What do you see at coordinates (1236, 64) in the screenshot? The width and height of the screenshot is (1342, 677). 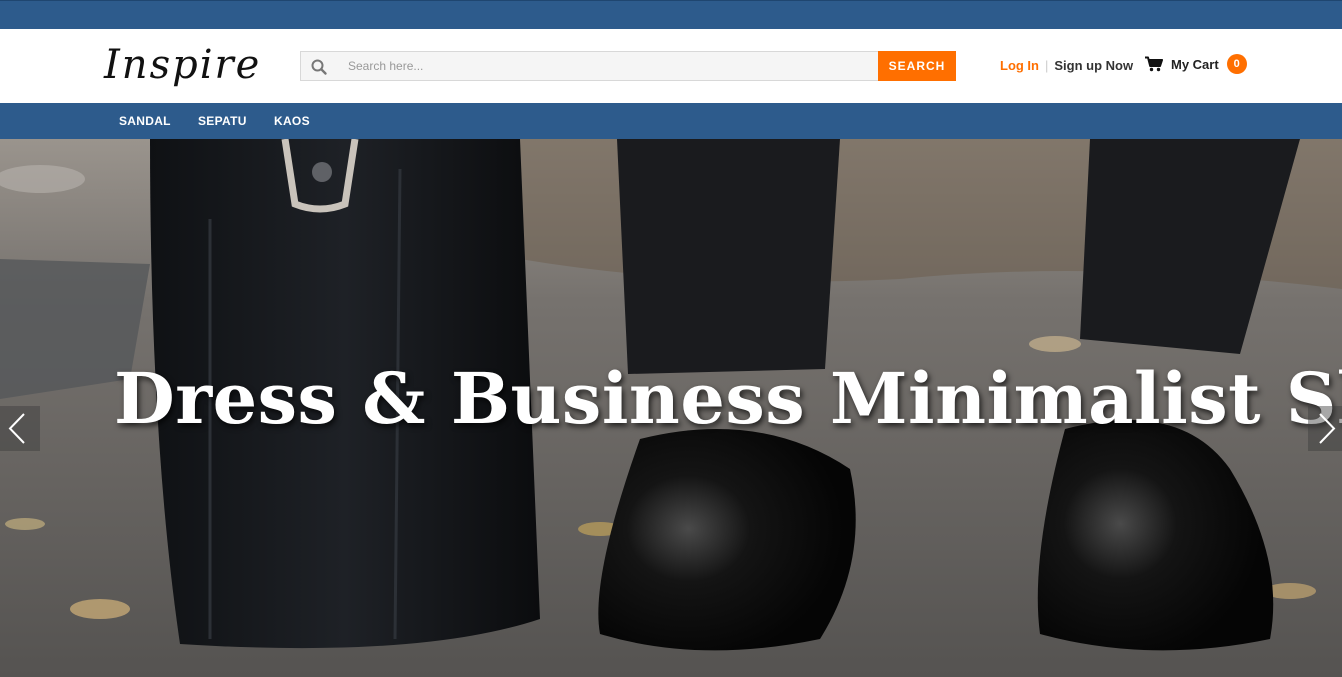 I see `cart-count-badge: 0` at bounding box center [1236, 64].